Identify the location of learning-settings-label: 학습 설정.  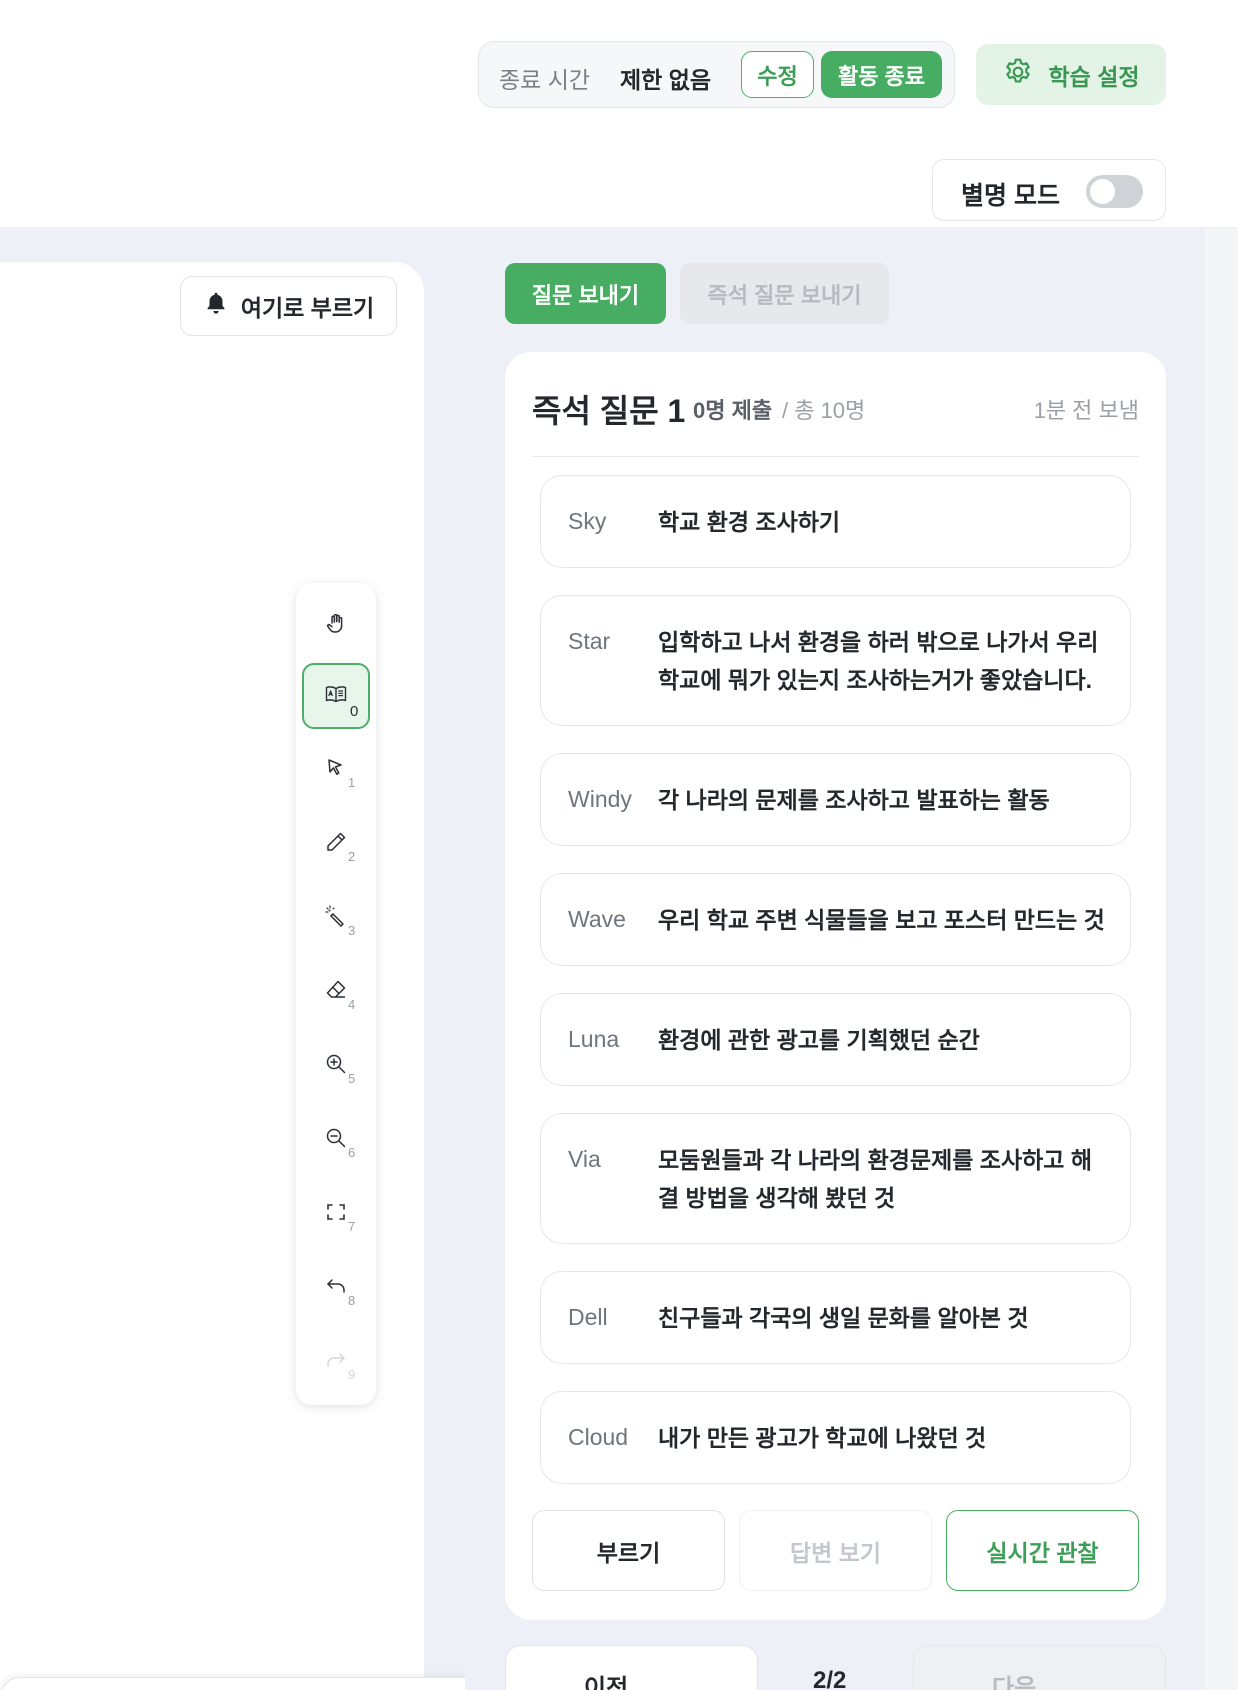
(1094, 76).